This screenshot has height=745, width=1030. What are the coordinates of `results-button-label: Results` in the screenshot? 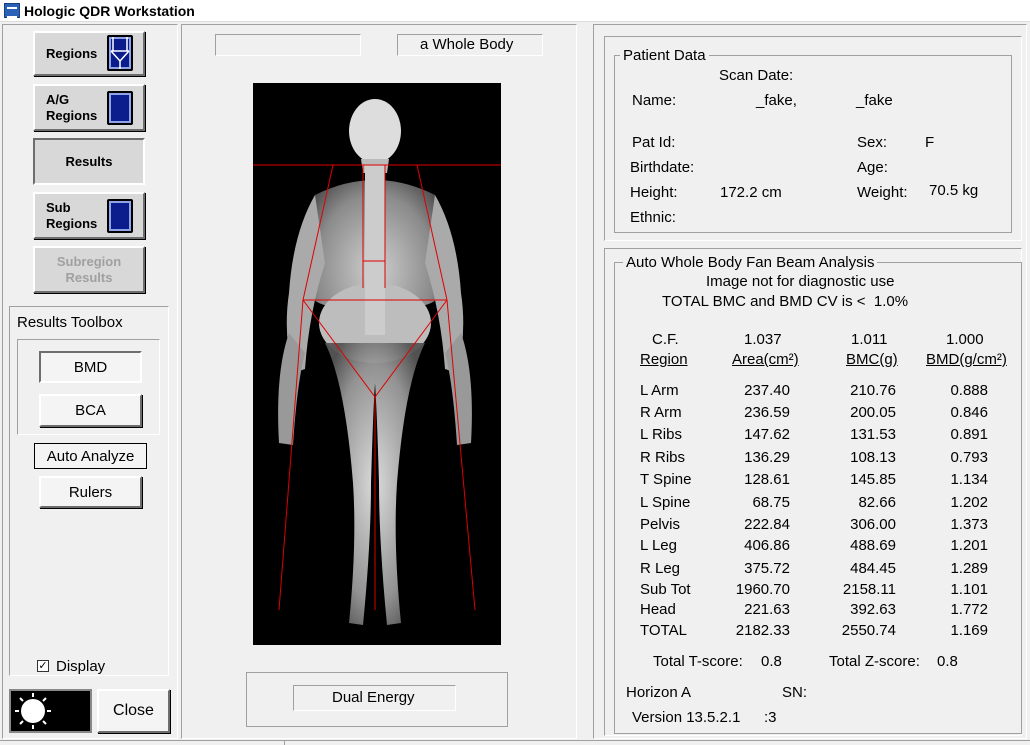 It's located at (89, 161).